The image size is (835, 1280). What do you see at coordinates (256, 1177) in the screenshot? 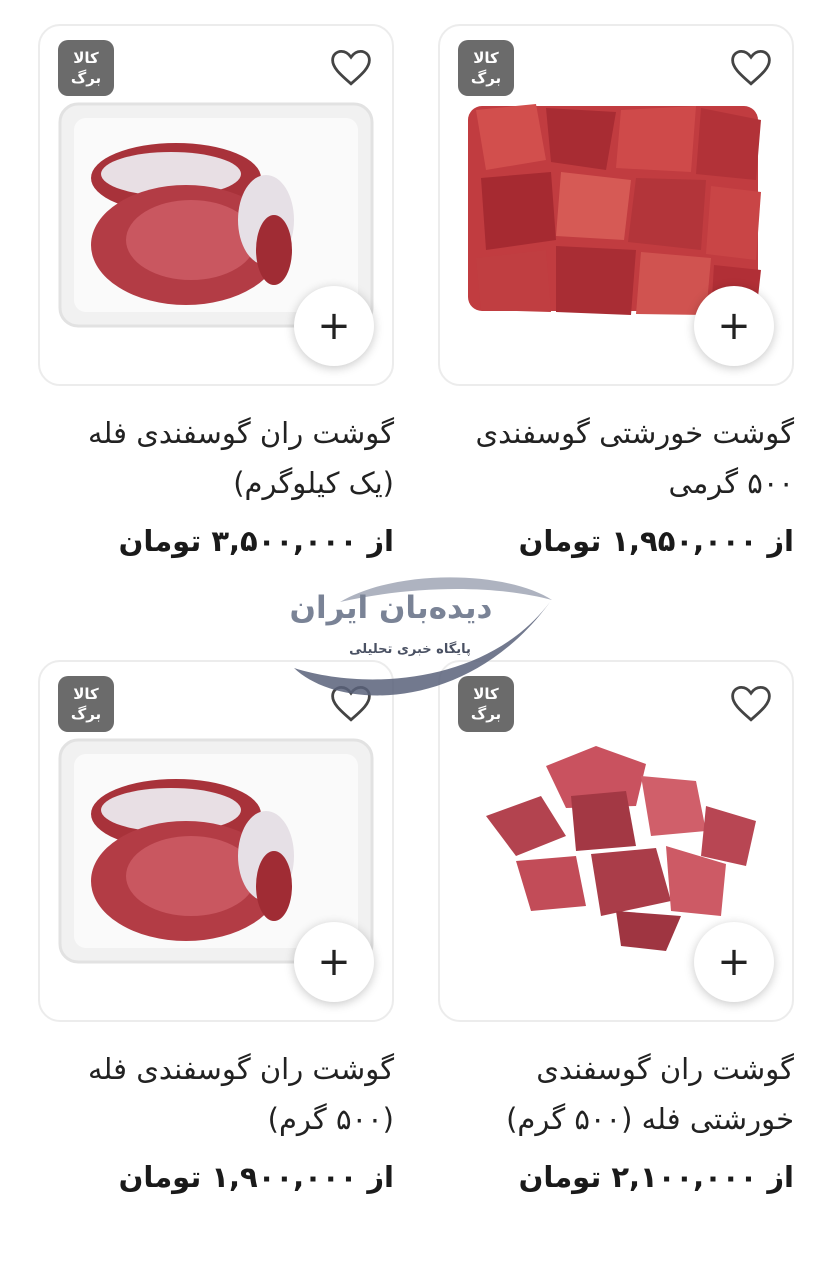
I see `product-price: از ۱,۹۰۰,۰۰۰ تومان` at bounding box center [256, 1177].